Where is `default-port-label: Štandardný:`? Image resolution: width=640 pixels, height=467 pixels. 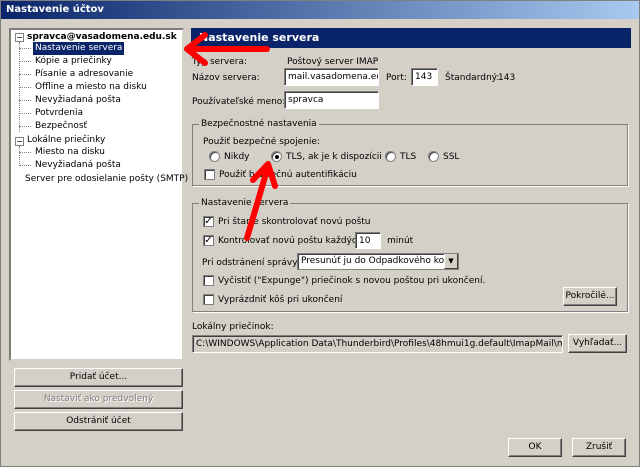
default-port-label: Štandardný: is located at coordinates (472, 78).